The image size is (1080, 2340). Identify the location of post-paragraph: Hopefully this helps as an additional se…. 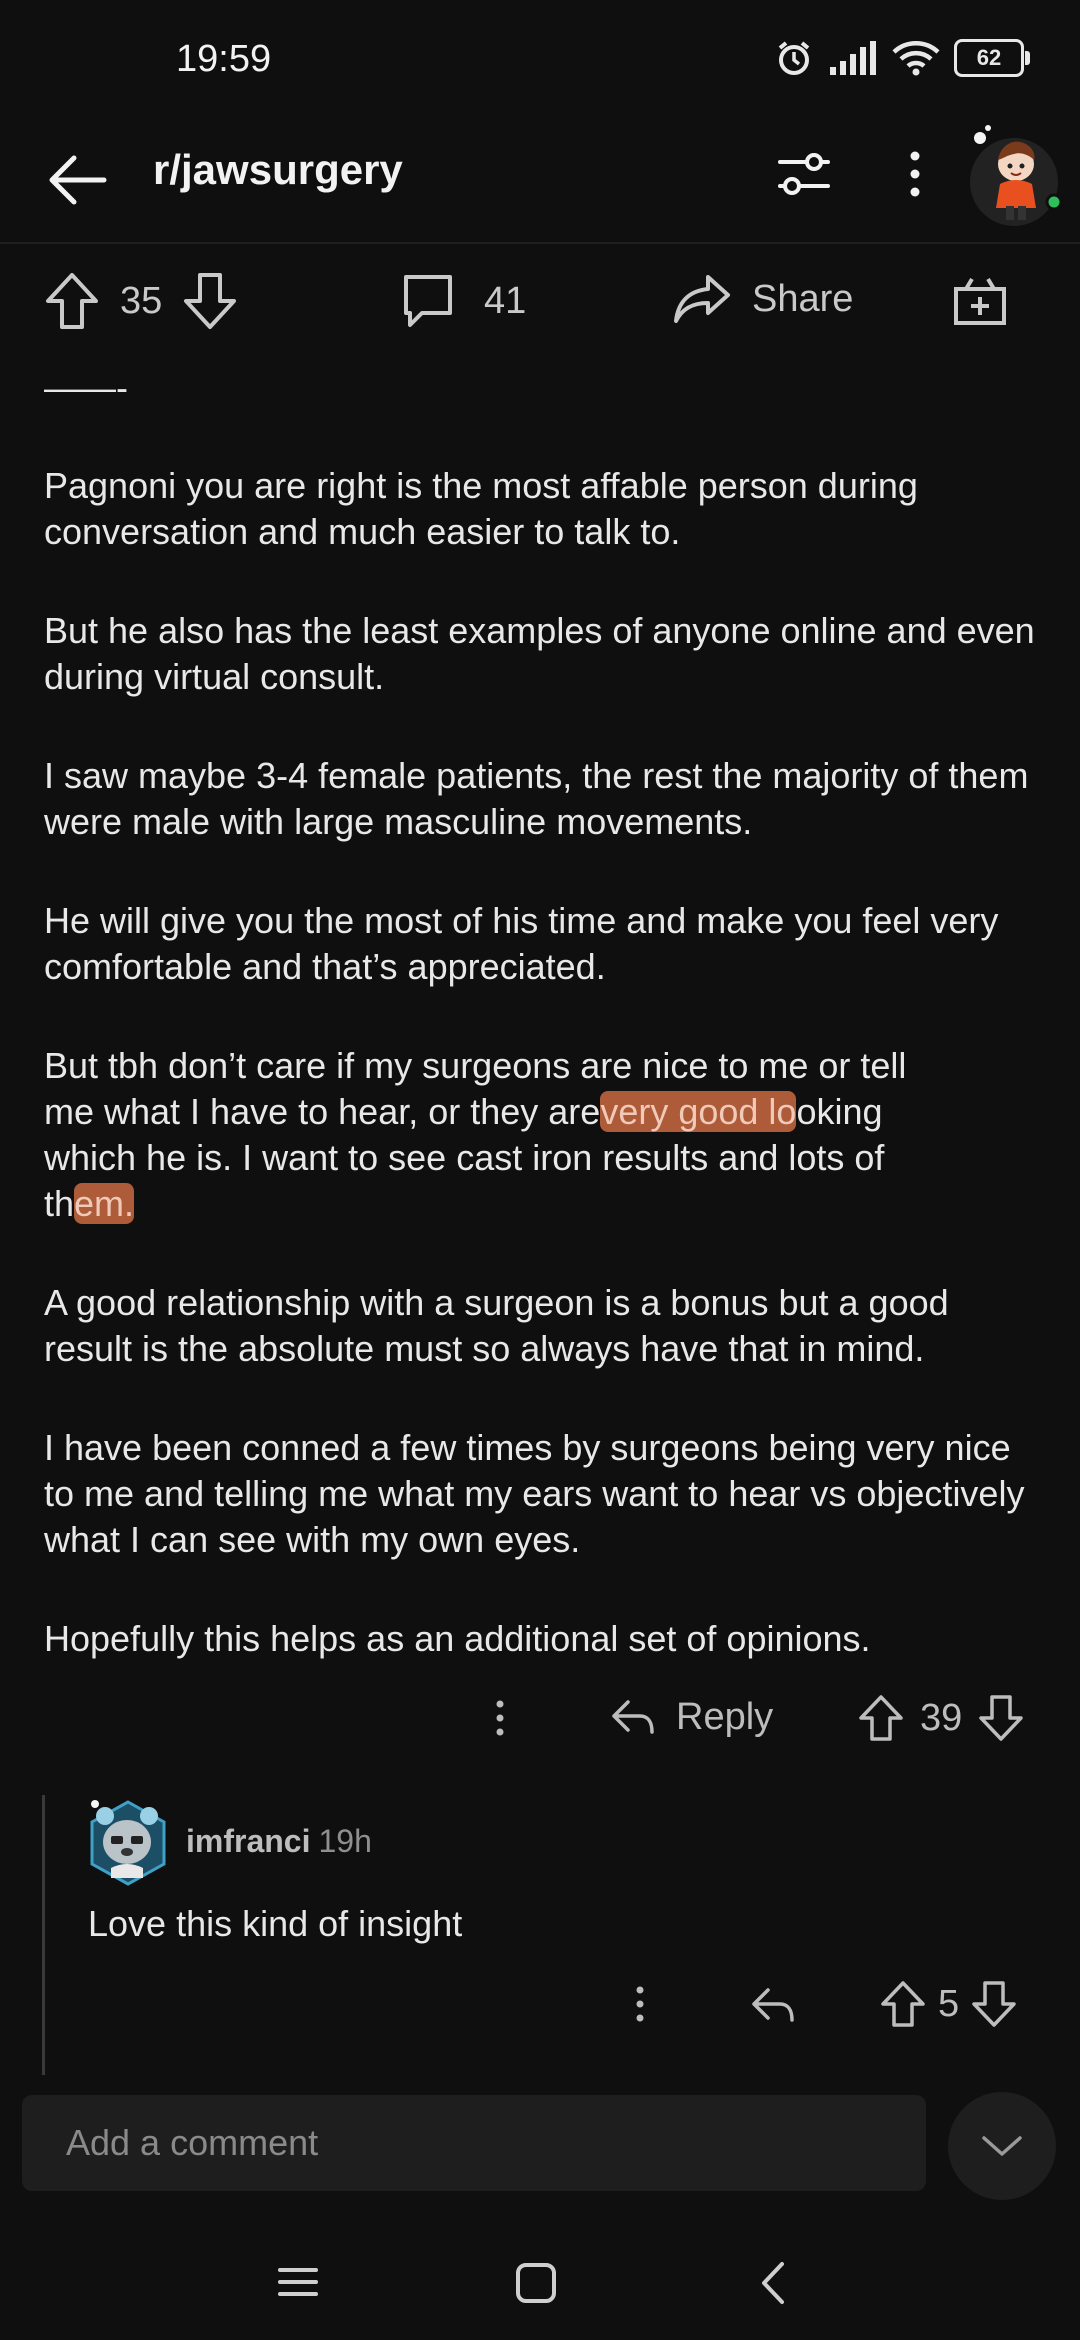
(457, 1638).